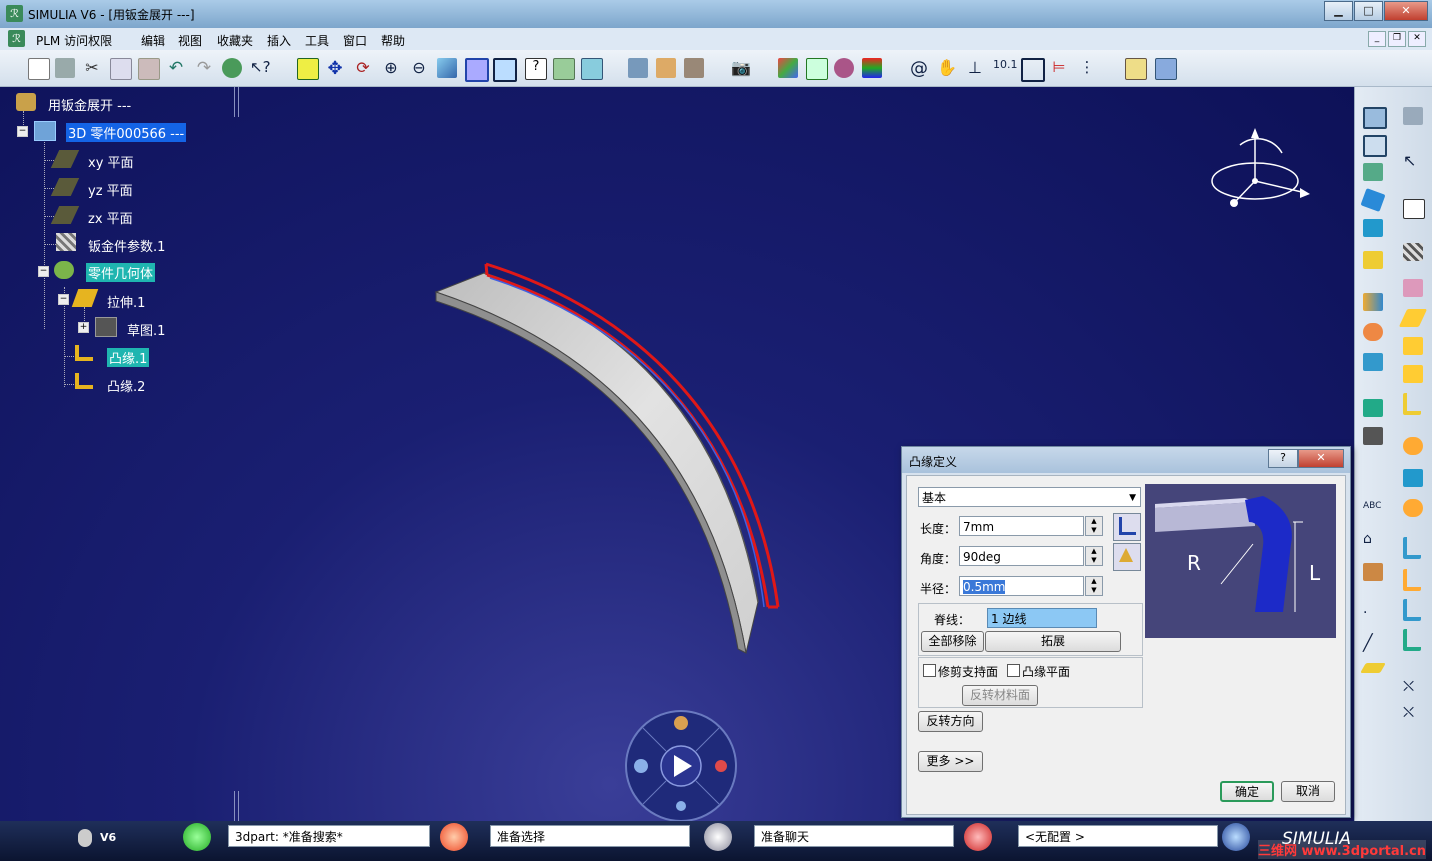 The image size is (1432, 861). What do you see at coordinates (65, 68) in the screenshot?
I see `print-icon` at bounding box center [65, 68].